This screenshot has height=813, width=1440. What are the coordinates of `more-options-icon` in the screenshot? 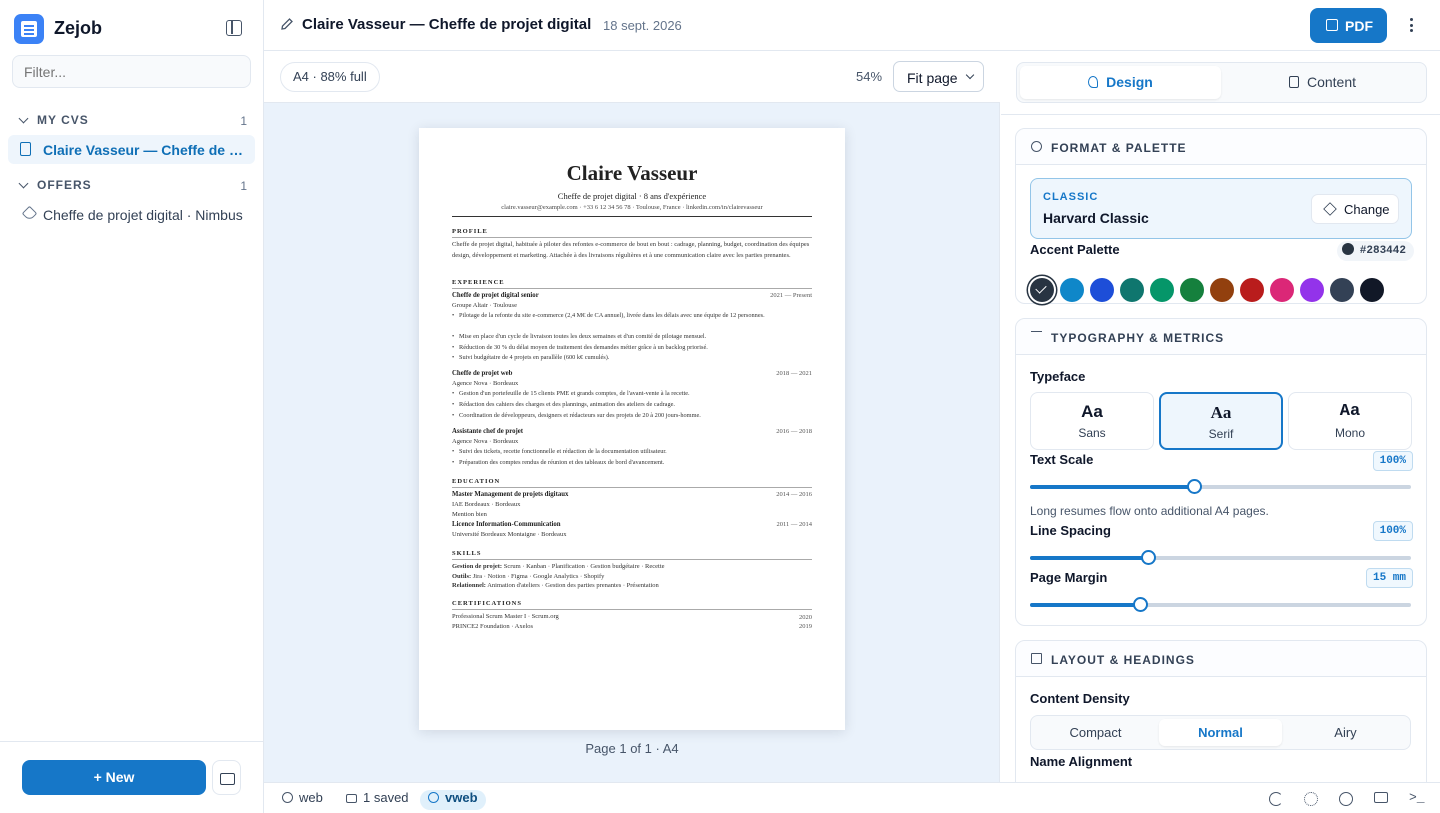 It's located at (1412, 25).